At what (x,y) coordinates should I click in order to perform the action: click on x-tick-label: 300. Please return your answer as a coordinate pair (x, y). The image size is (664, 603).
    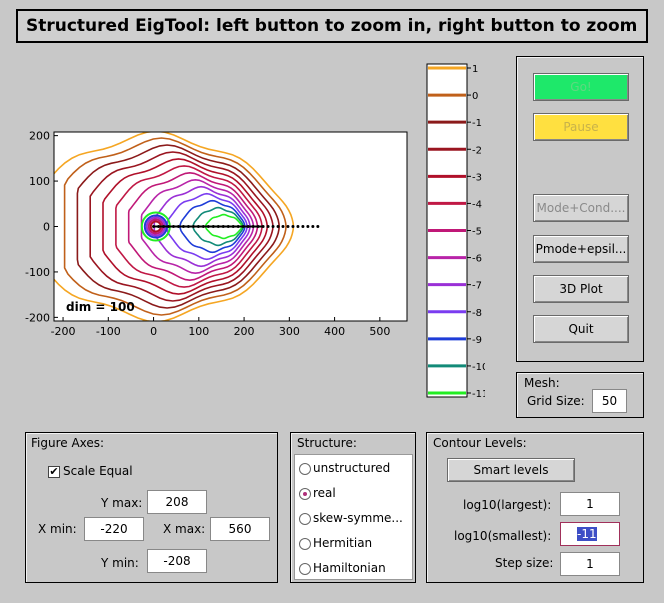
    Looking at the image, I should click on (289, 331).